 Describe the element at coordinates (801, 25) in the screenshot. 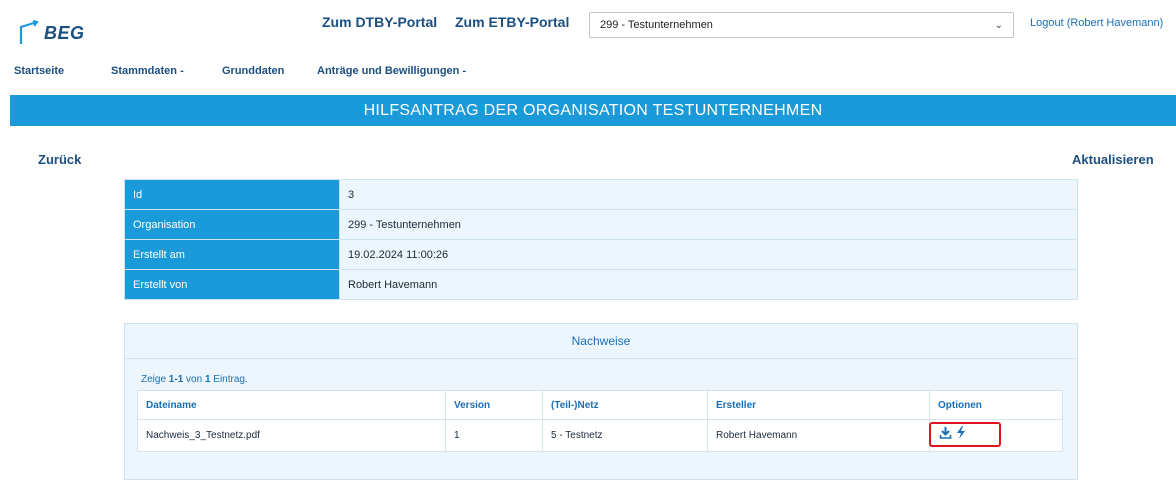

I see `organisation-select: 299 - Testunternehmen ⌄` at that location.